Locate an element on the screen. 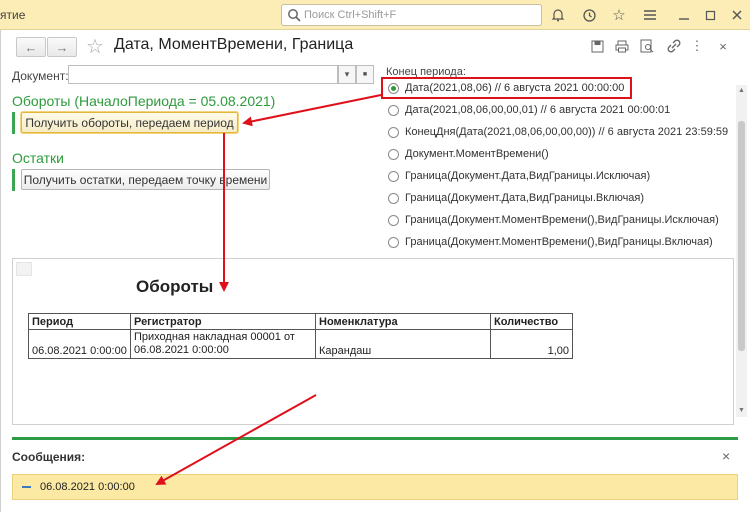 Image resolution: width=750 pixels, height=512 pixels. chevron-down-icon: ▾ is located at coordinates (347, 74).